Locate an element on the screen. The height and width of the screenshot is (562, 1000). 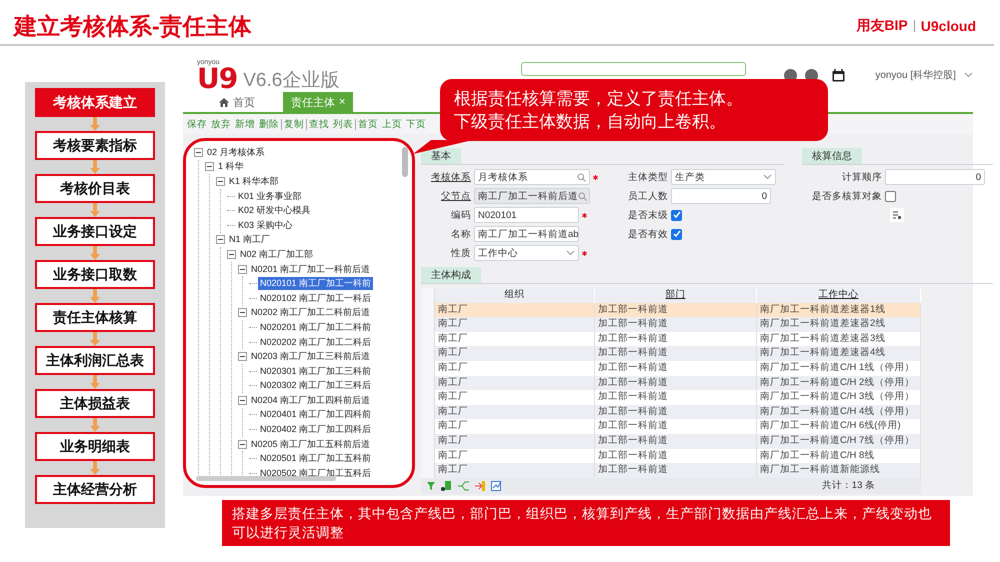
chevron-down-icon is located at coordinates (767, 177).